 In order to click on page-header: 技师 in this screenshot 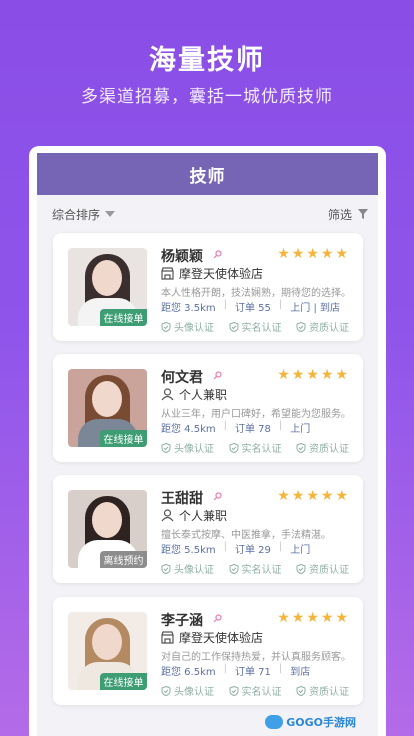, I will do `click(207, 174)`.